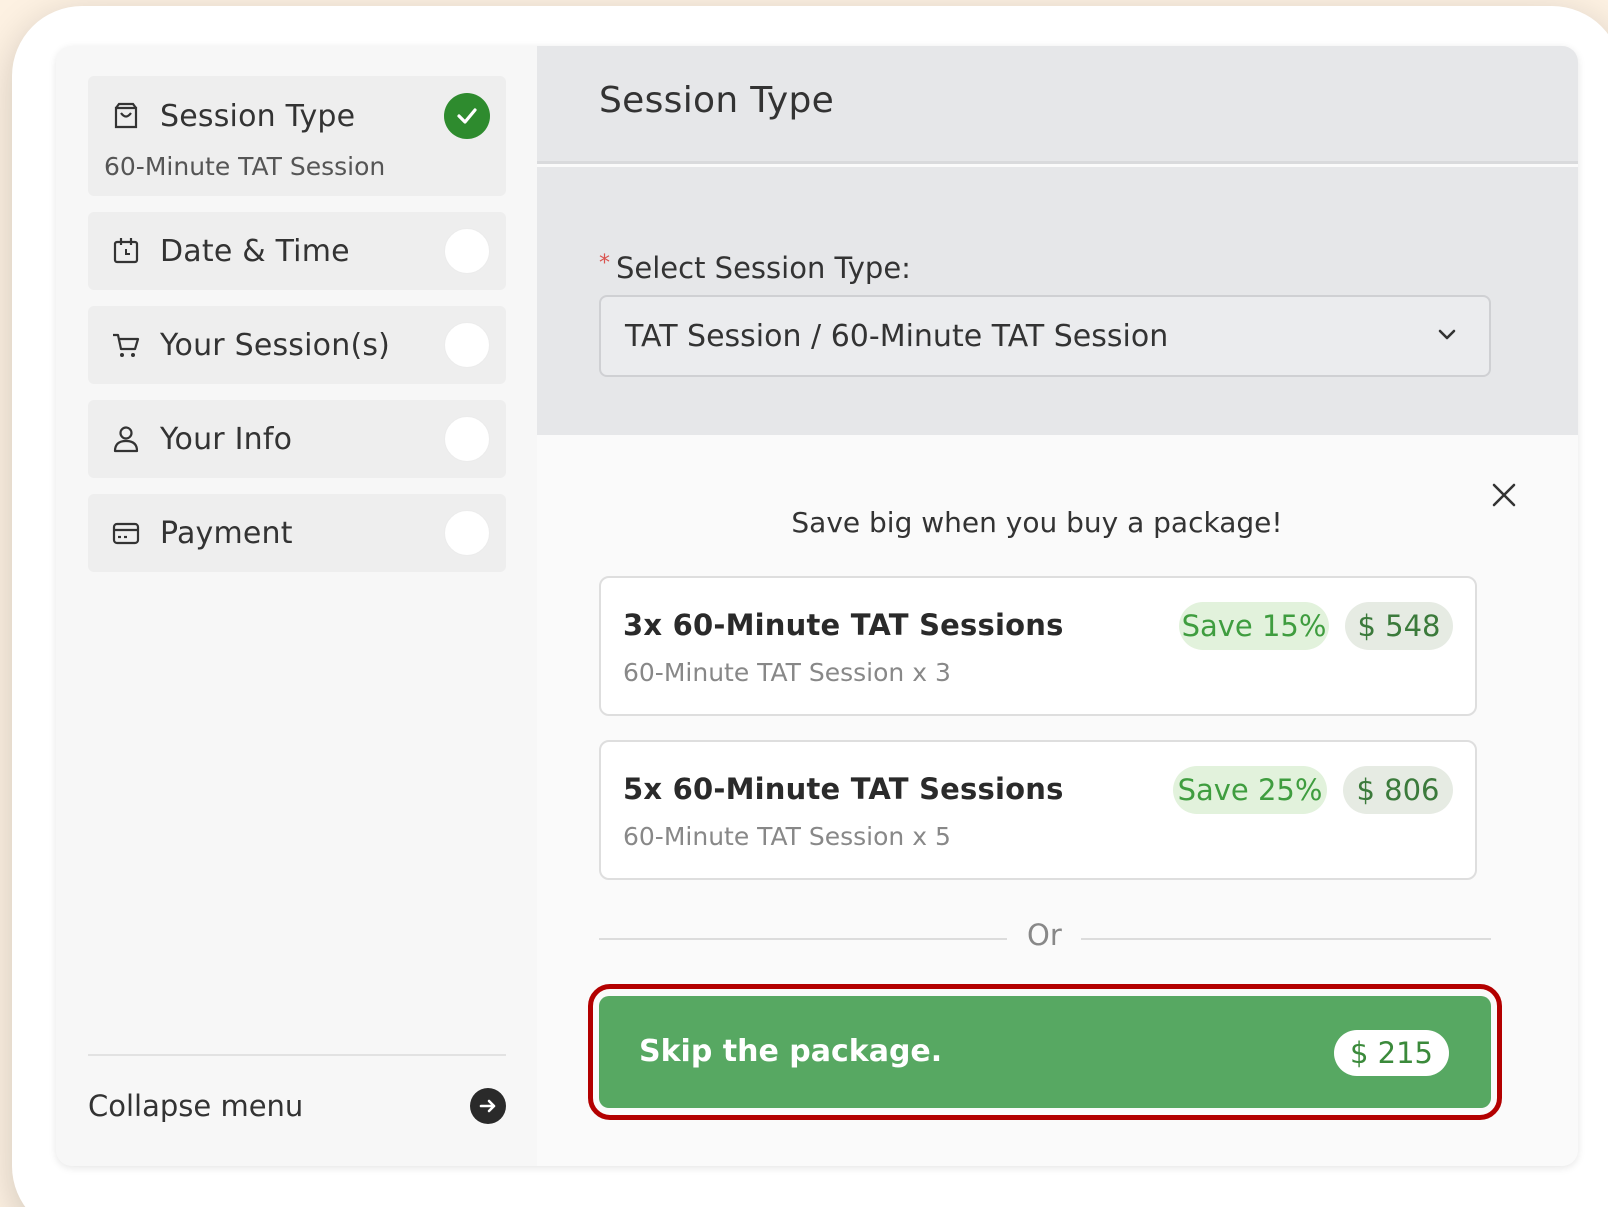  Describe the element at coordinates (488, 1106) in the screenshot. I see `arrow-right-circle-icon` at that location.